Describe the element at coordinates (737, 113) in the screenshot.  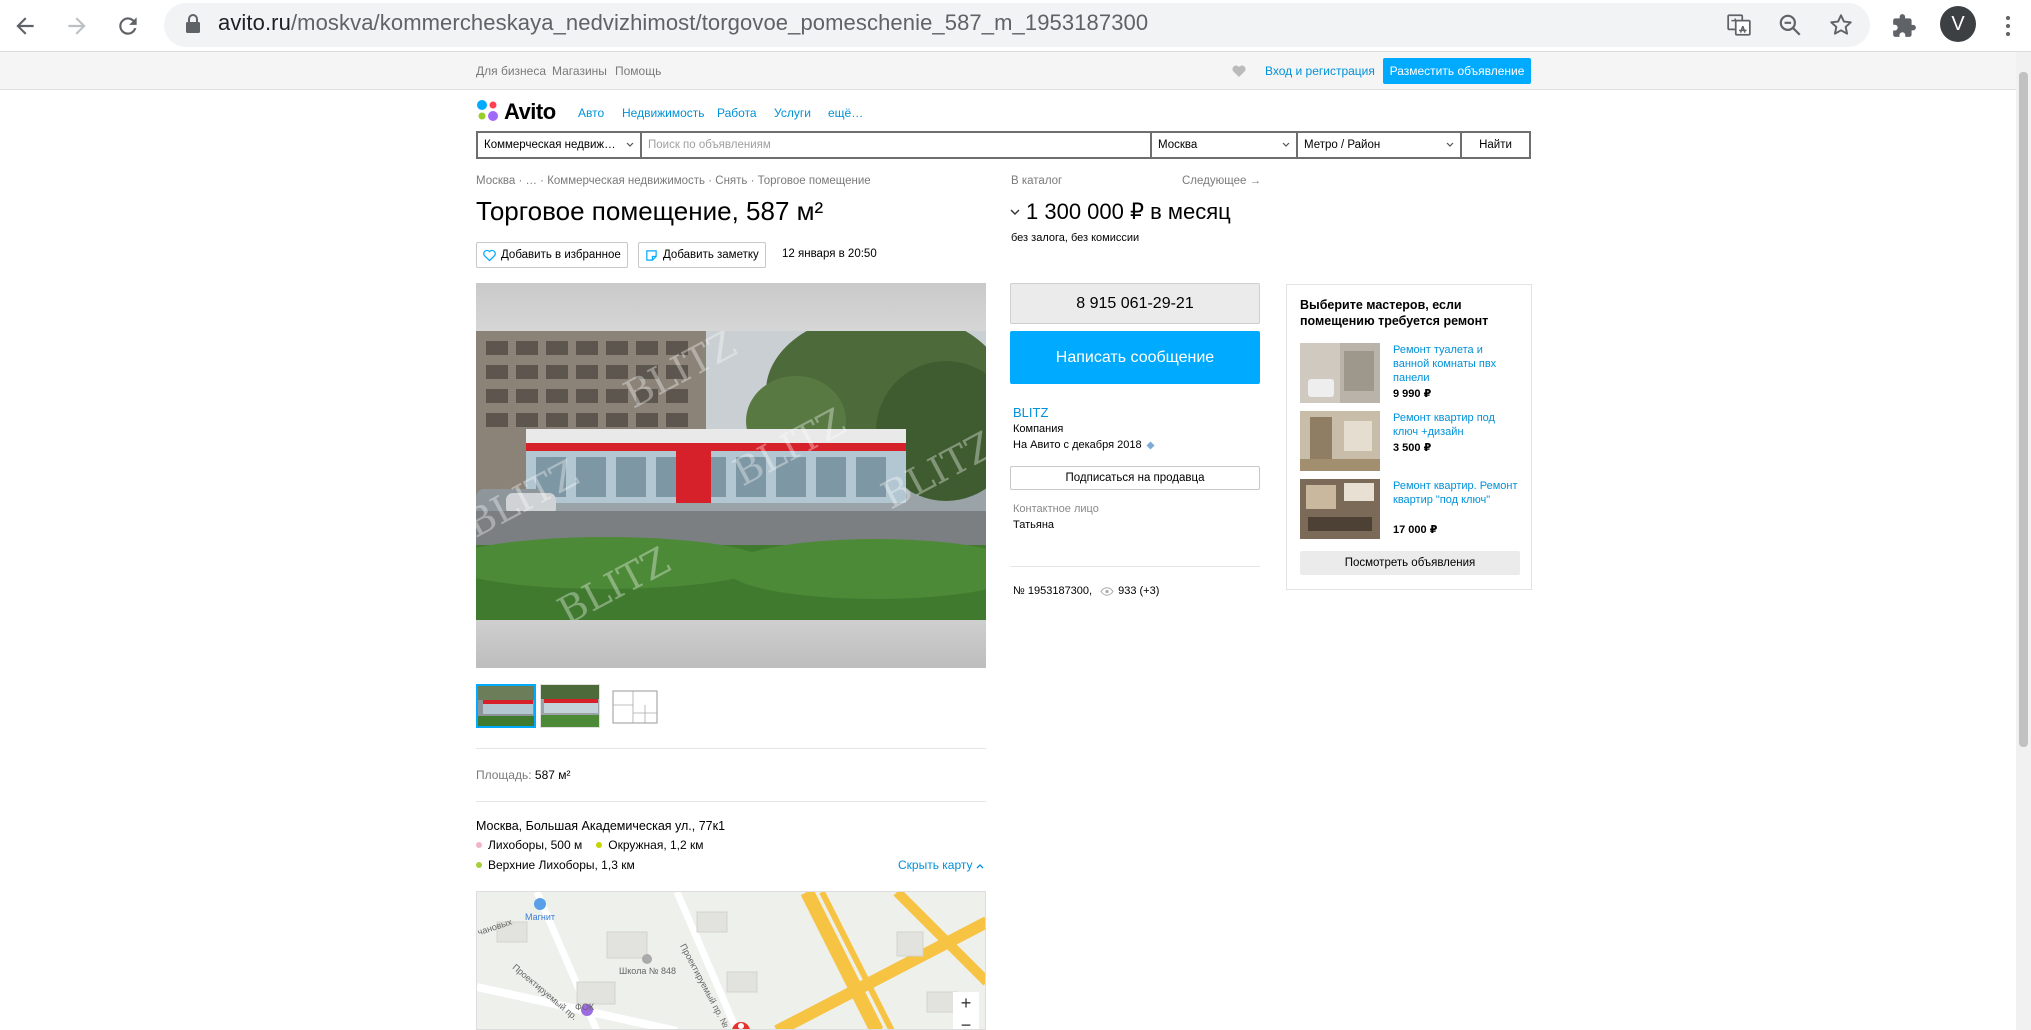
I see `category-link-jobs: Работа` at that location.